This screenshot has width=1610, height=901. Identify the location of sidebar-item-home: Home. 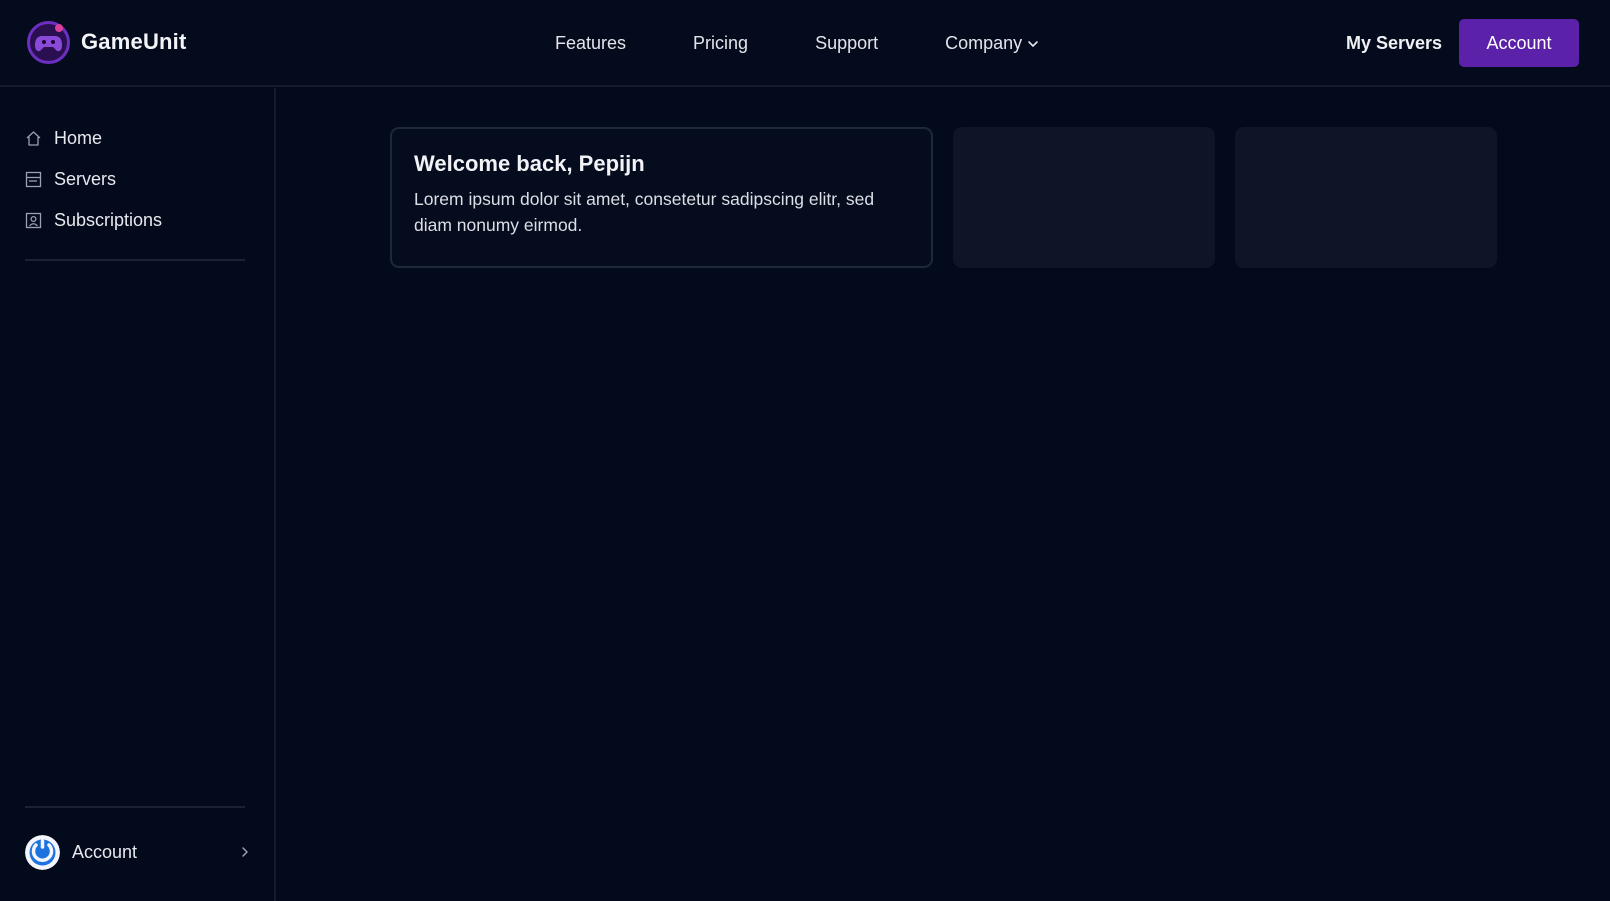
(135, 138).